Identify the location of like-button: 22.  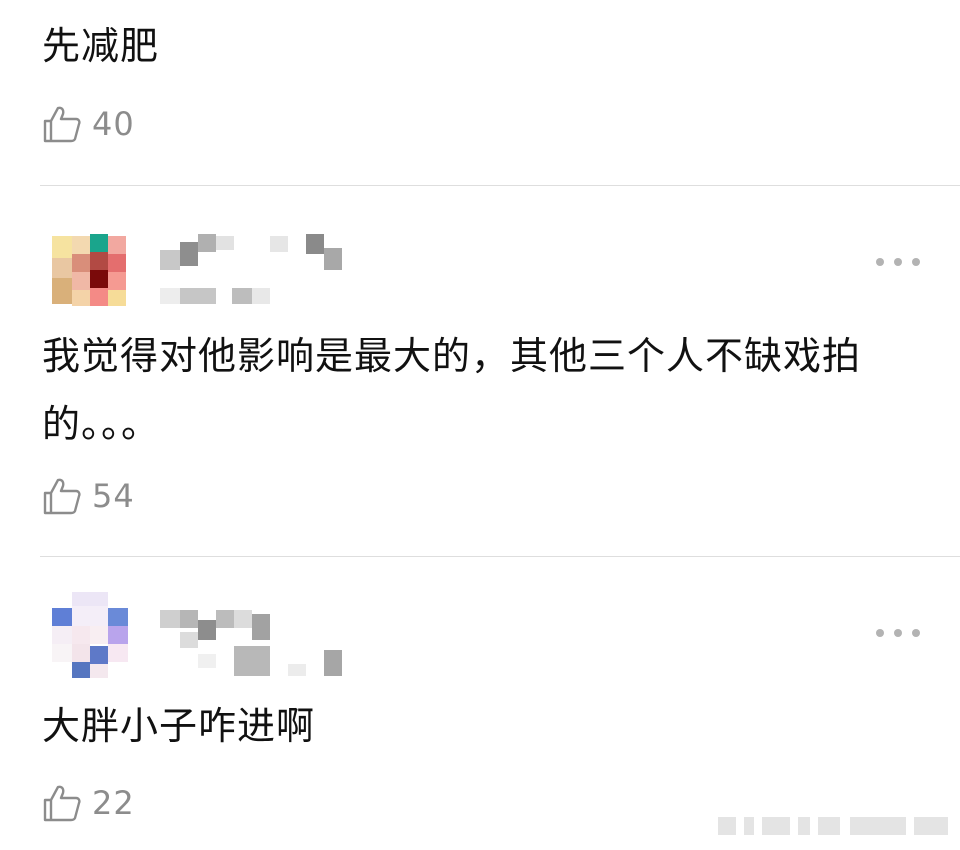
(88, 803).